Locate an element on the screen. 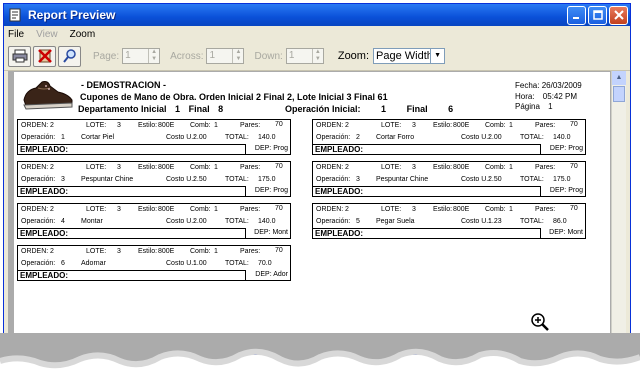 Image resolution: width=640 pixels, height=387 pixels. pagina-label: Página is located at coordinates (527, 106).